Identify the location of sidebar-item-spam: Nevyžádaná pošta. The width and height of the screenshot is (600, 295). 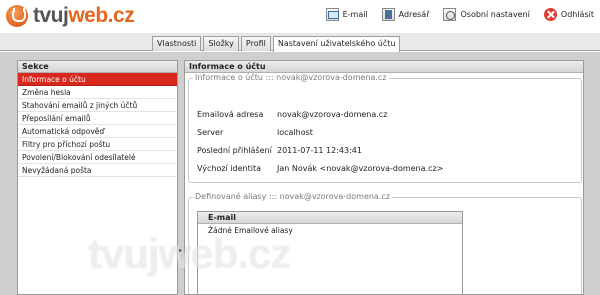
(97, 170).